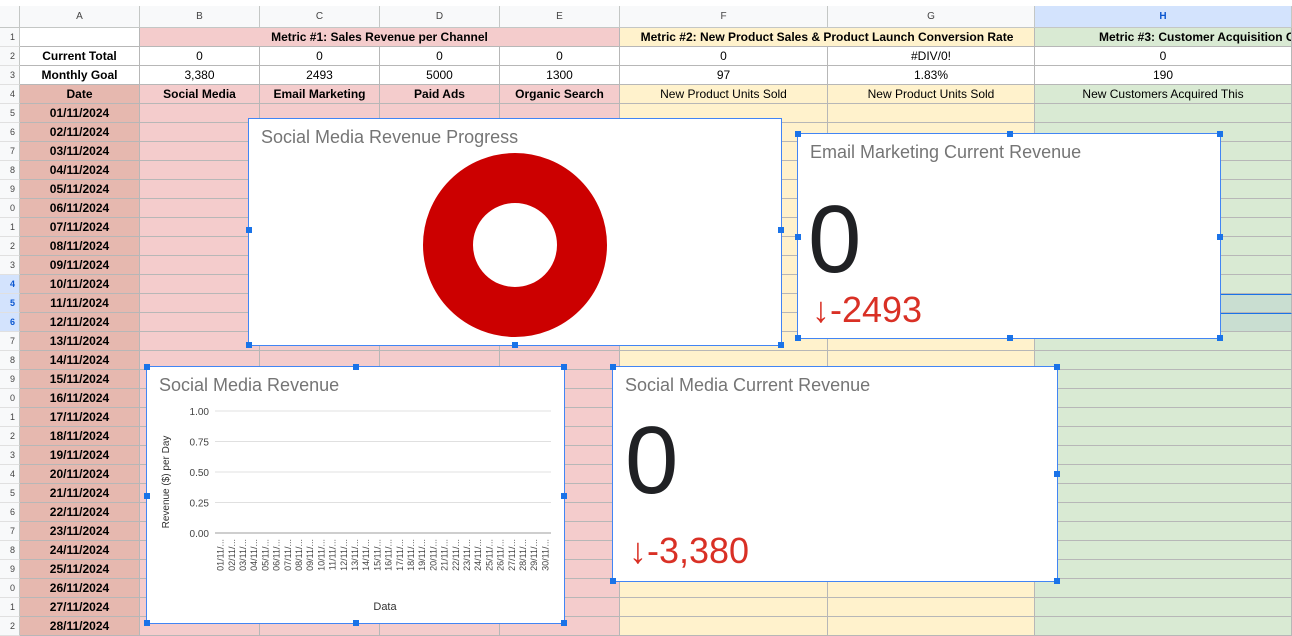 This screenshot has height=636, width=1292. Describe the element at coordinates (440, 17) in the screenshot. I see `column-header-d: D` at that location.